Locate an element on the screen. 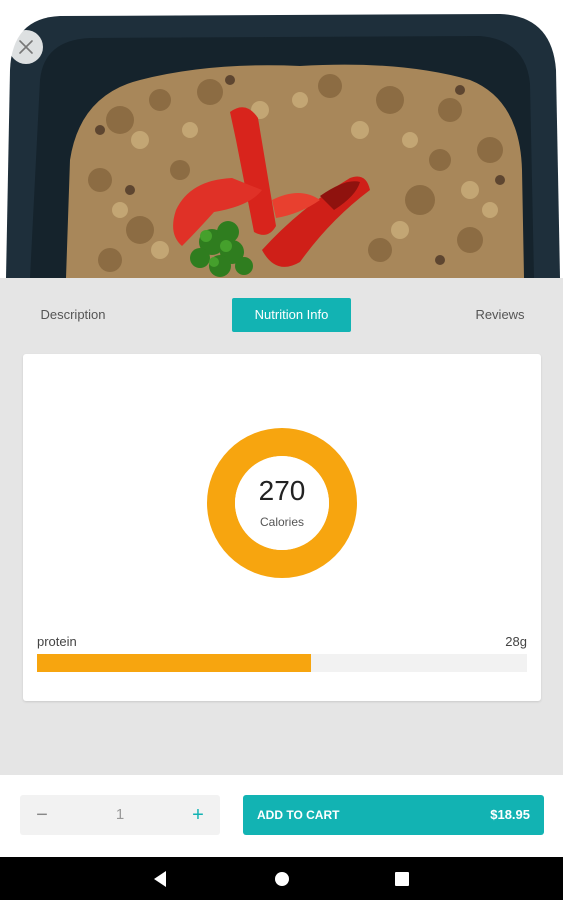 The height and width of the screenshot is (900, 563). quantity-value: 1 is located at coordinates (120, 814).